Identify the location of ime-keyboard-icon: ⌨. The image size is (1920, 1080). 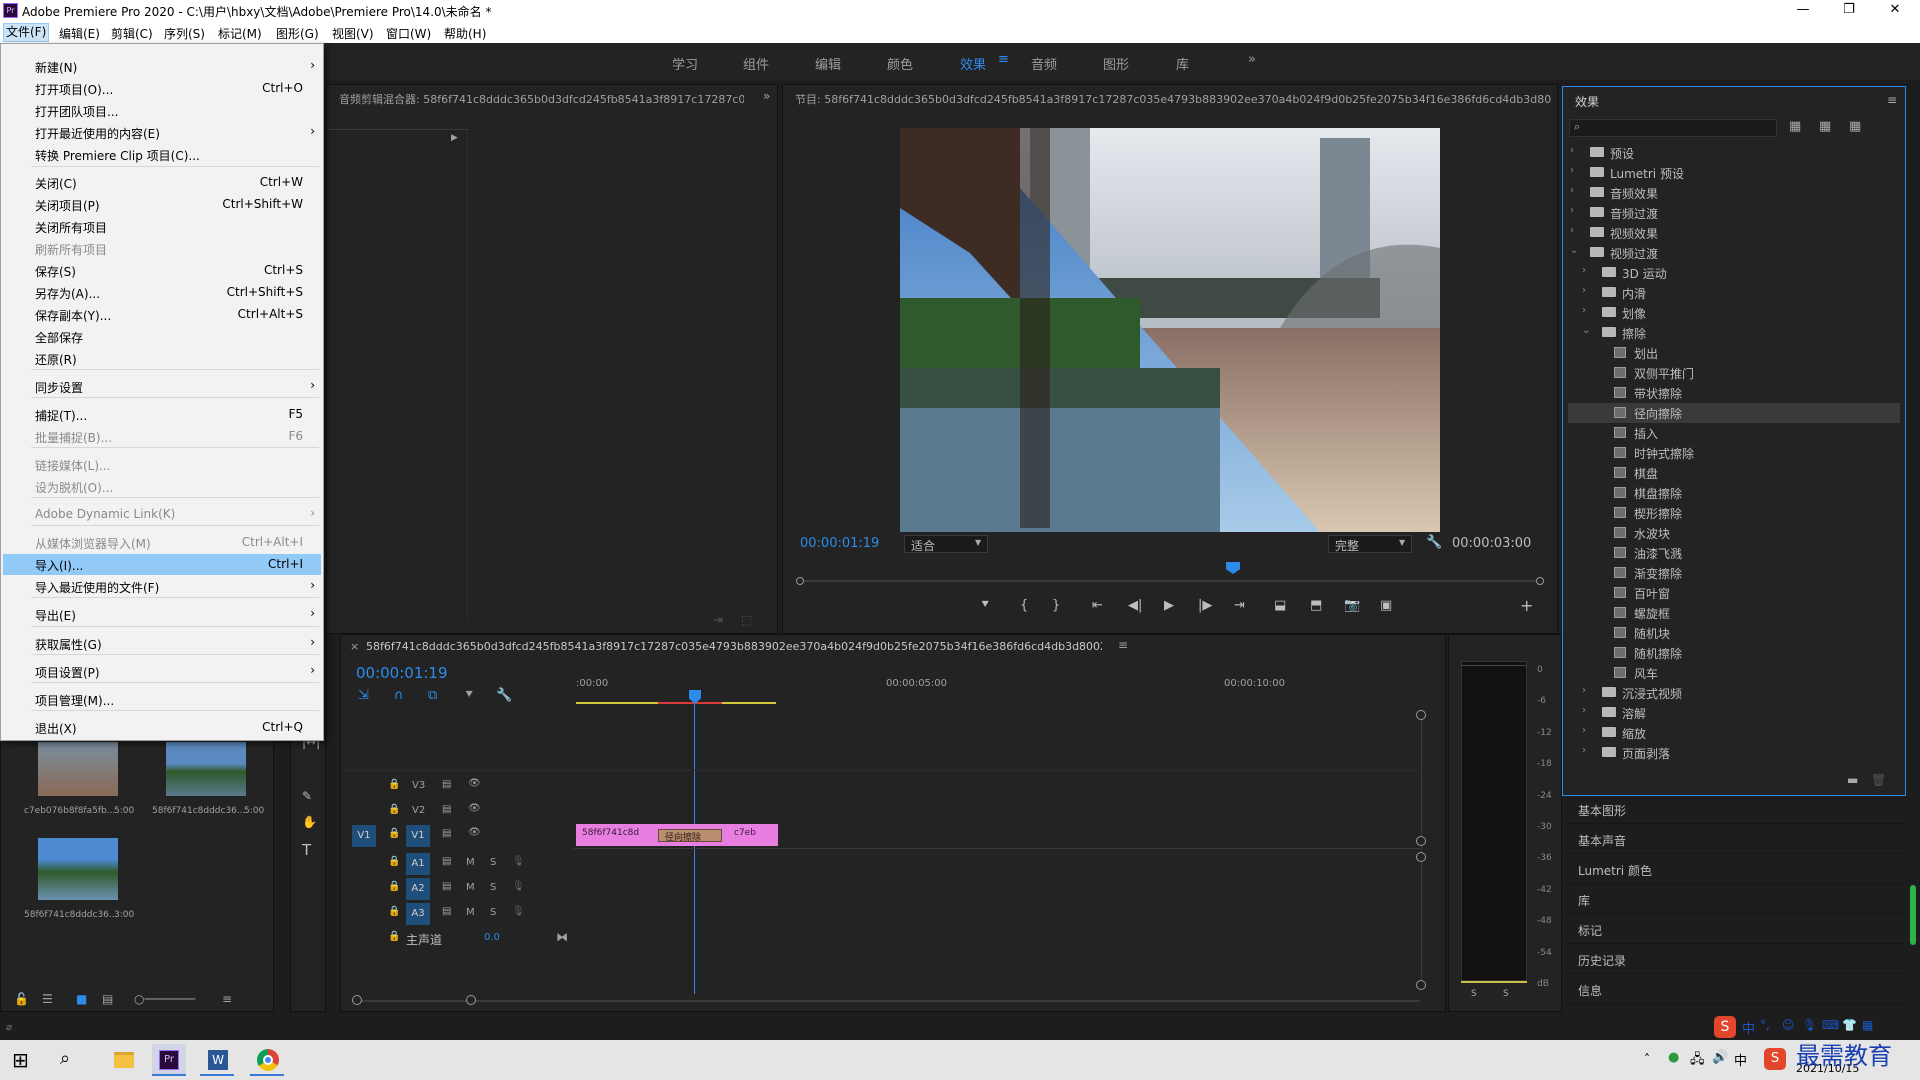
(1830, 1025).